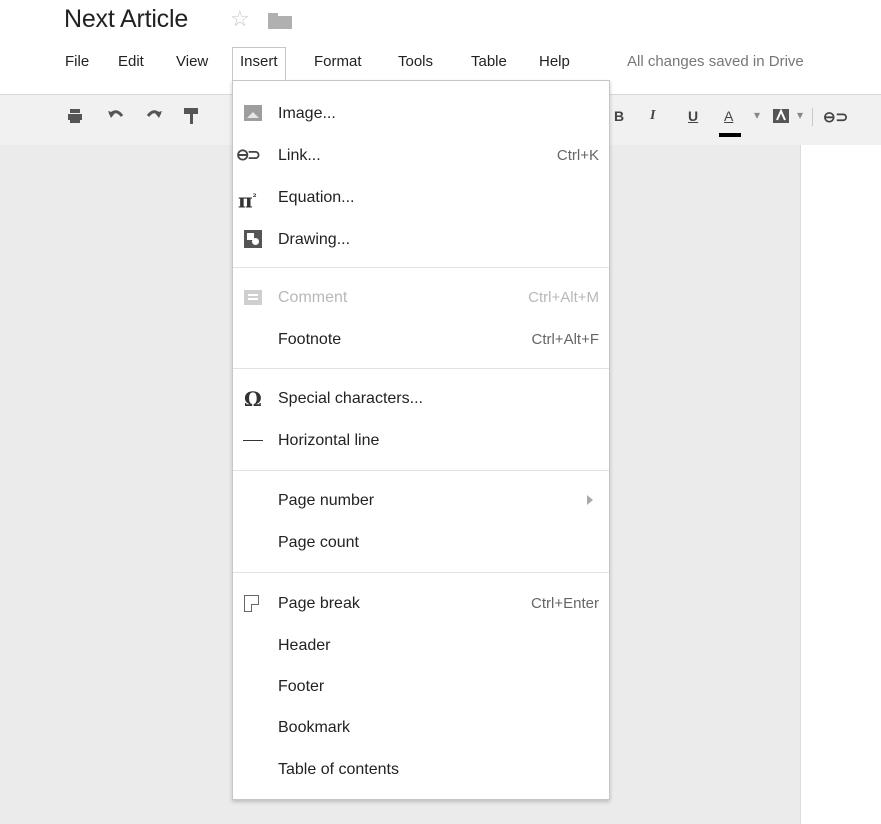  Describe the element at coordinates (693, 116) in the screenshot. I see `underline-button: U` at that location.